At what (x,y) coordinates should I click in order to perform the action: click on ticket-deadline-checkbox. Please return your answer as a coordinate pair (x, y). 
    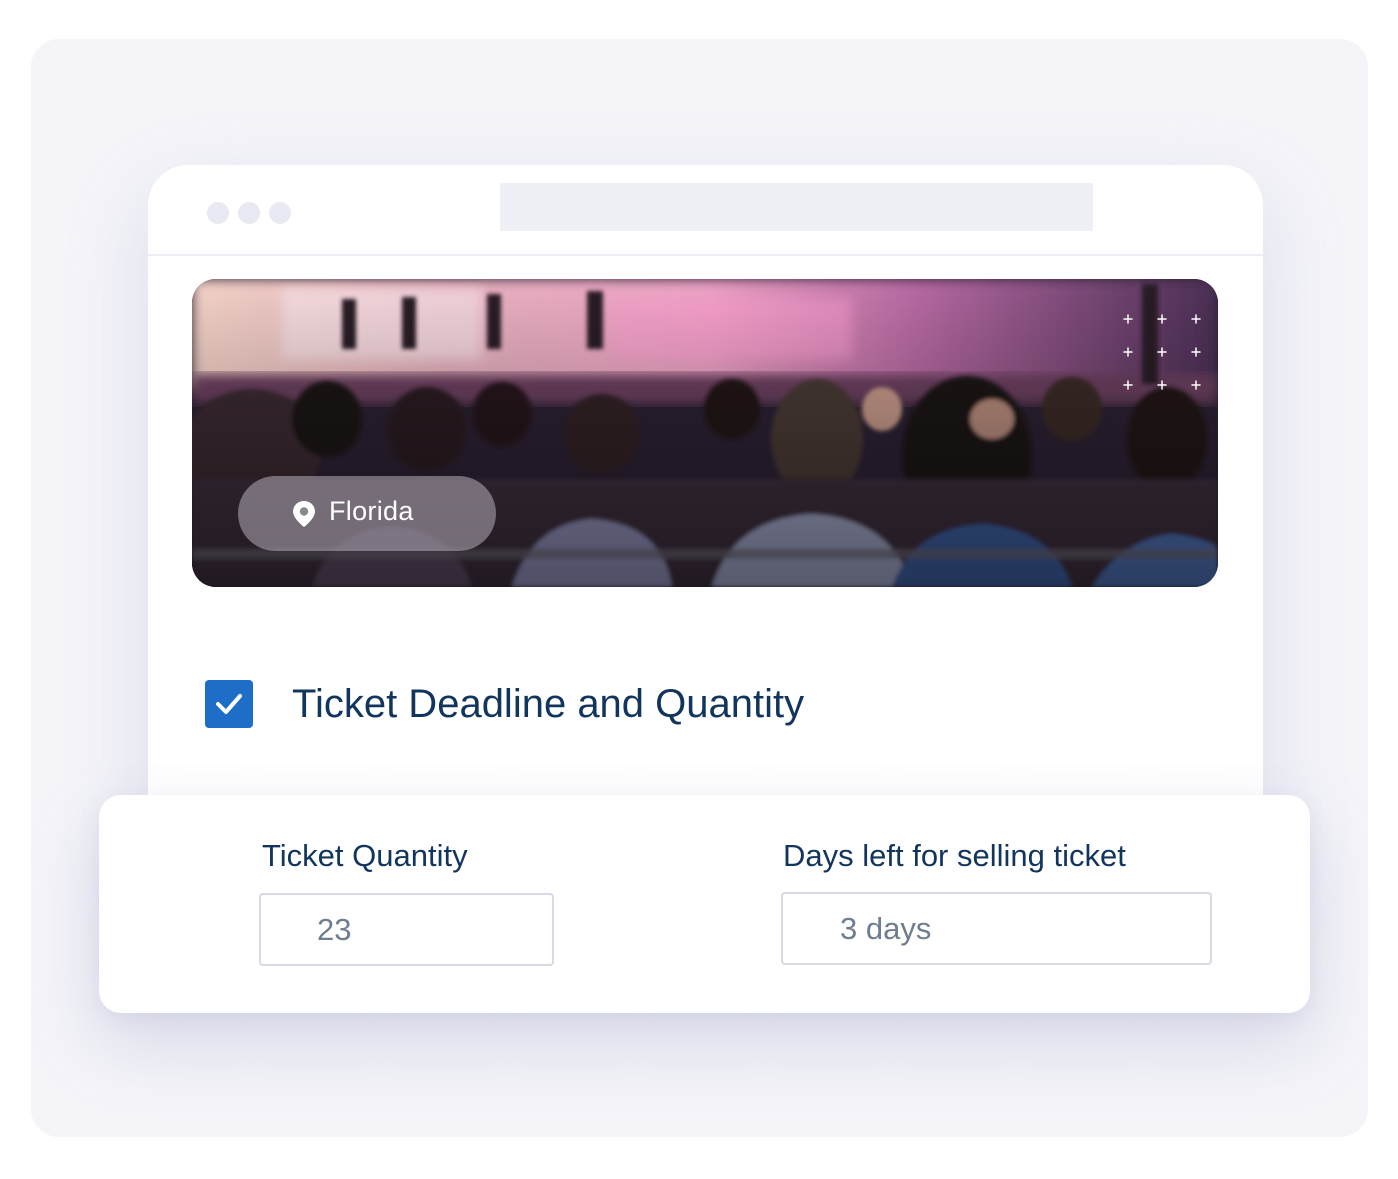
    Looking at the image, I should click on (229, 704).